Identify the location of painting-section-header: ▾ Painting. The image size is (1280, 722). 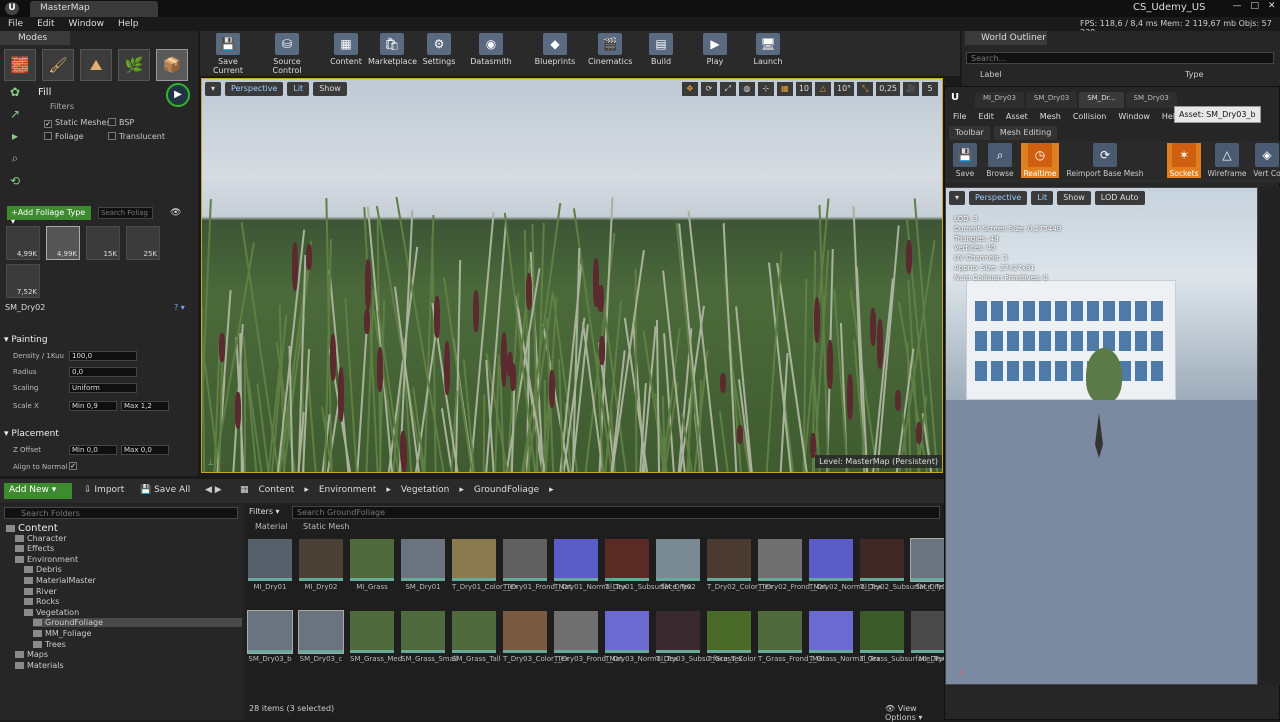
(26, 340).